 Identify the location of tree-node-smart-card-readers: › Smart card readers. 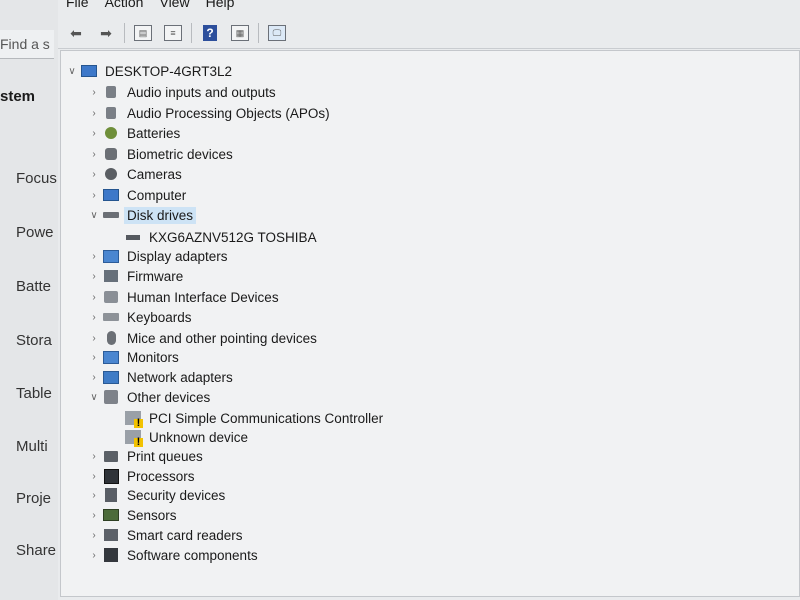
(166, 535).